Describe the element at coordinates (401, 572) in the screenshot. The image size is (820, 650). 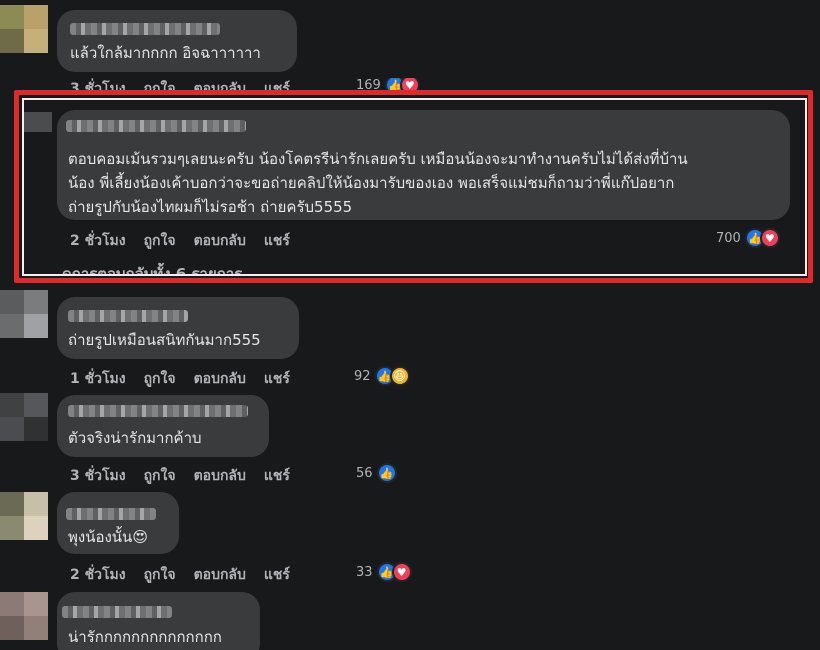
I see `heart-icon: ♥` at that location.